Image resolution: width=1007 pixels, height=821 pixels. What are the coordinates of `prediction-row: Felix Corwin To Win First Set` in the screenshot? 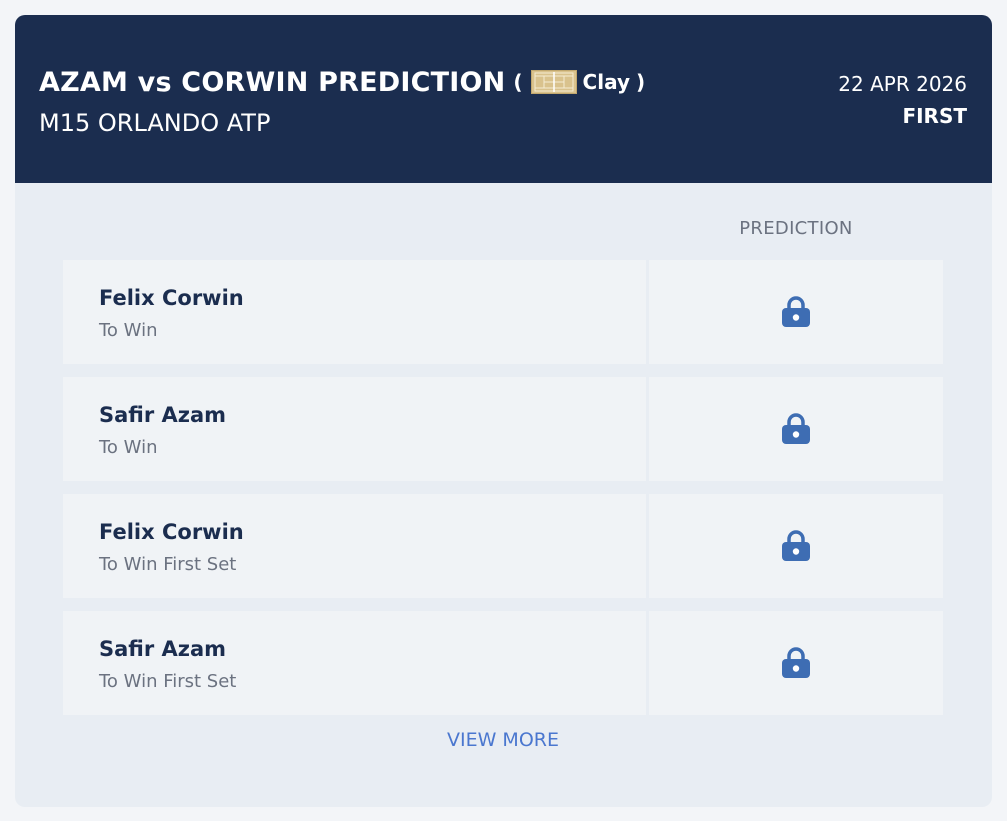 It's located at (503, 546).